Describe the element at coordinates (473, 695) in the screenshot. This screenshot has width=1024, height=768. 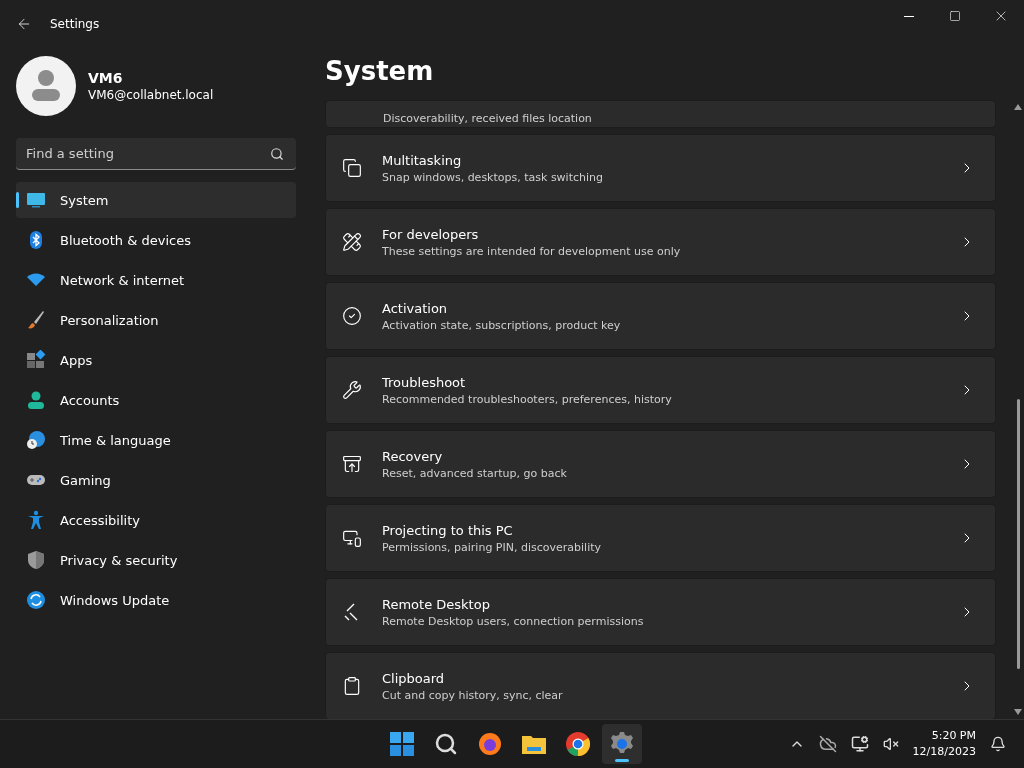
I see `card-subtitle: Cut and copy history, sync, clear` at that location.